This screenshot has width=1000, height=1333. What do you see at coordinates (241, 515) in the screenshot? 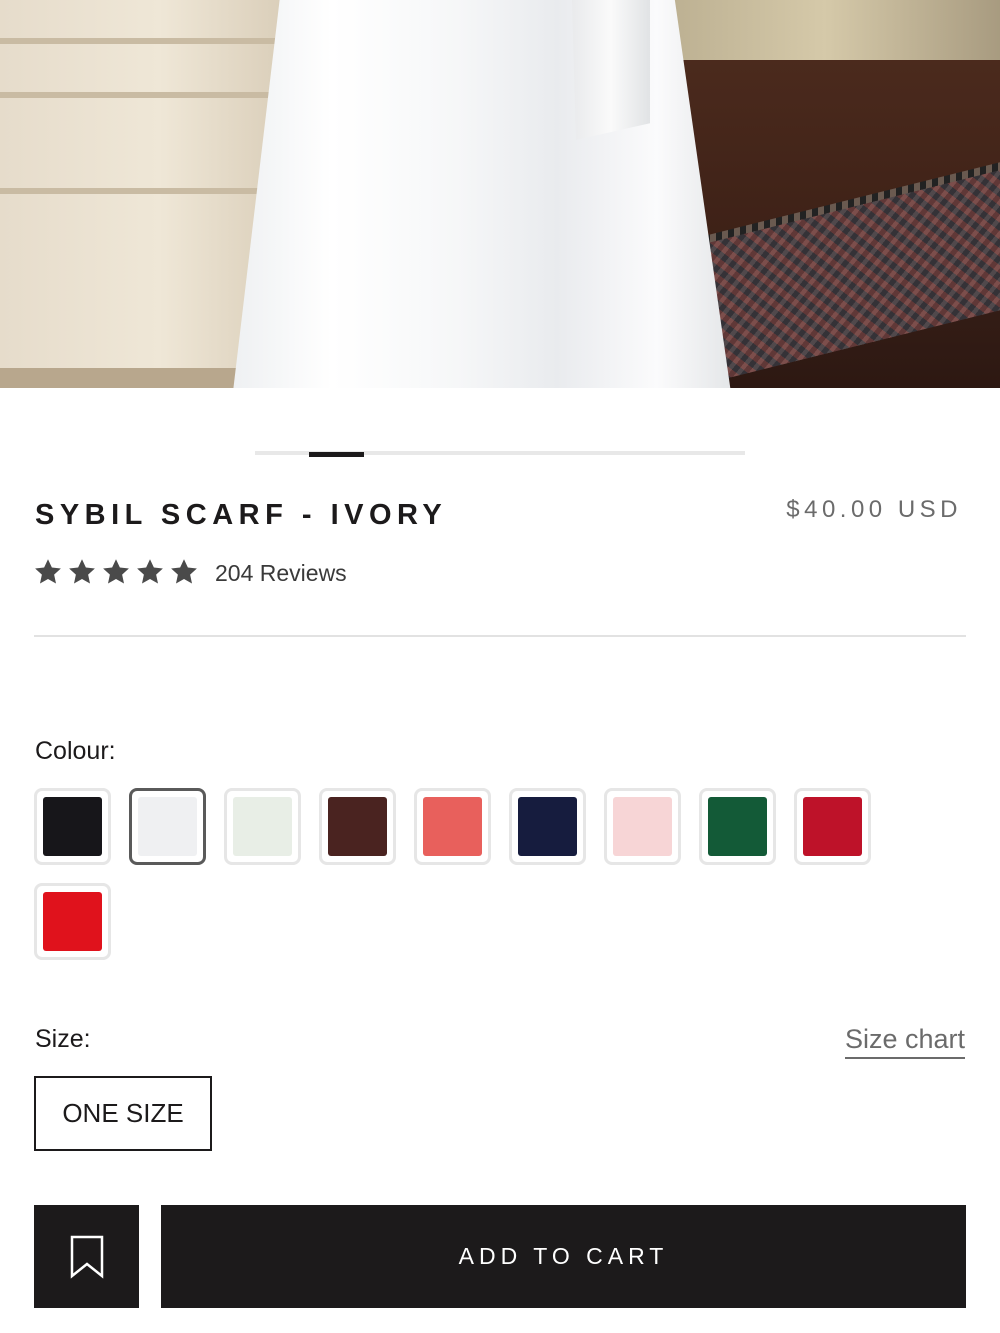
I see `product-title: SYBIL SCARF - IVORY` at bounding box center [241, 515].